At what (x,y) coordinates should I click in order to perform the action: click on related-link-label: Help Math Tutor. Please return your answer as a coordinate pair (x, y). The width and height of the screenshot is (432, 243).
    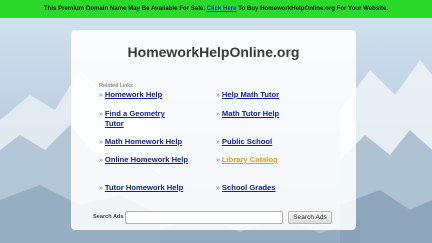
    Looking at the image, I should click on (250, 95).